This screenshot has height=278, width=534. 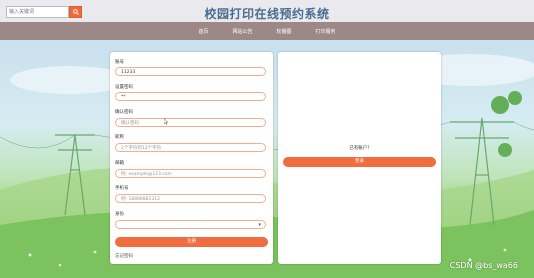 I want to click on forgot-password-link: 忘记密码, so click(x=124, y=256).